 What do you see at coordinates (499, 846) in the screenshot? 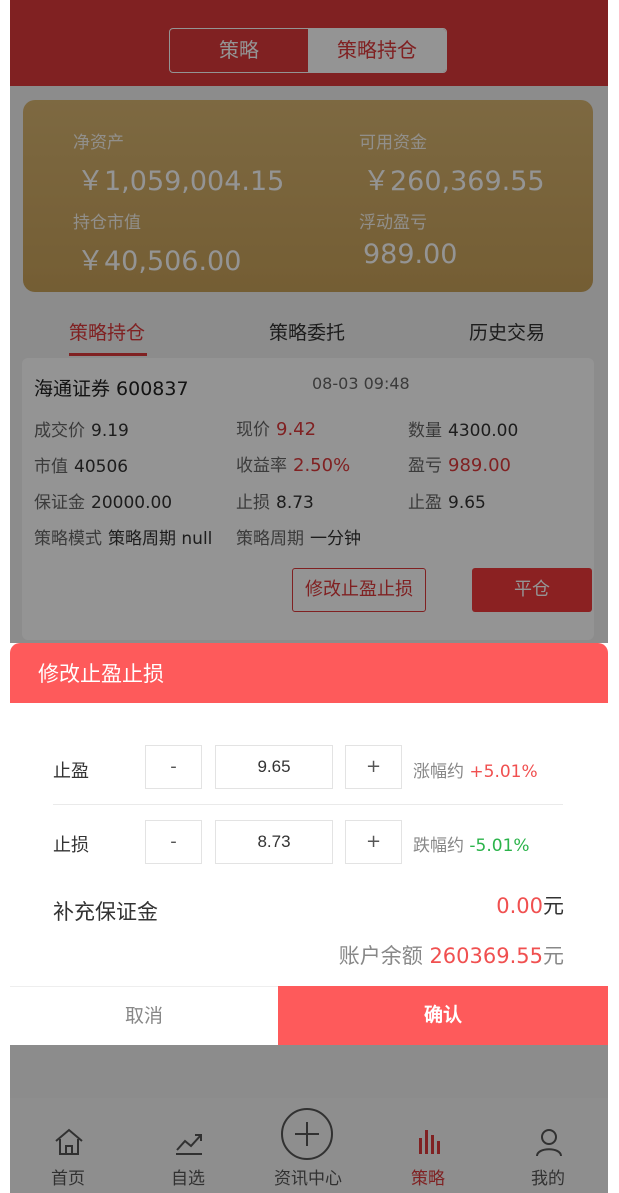
I see `stop-loss-pct: -5.01%` at bounding box center [499, 846].